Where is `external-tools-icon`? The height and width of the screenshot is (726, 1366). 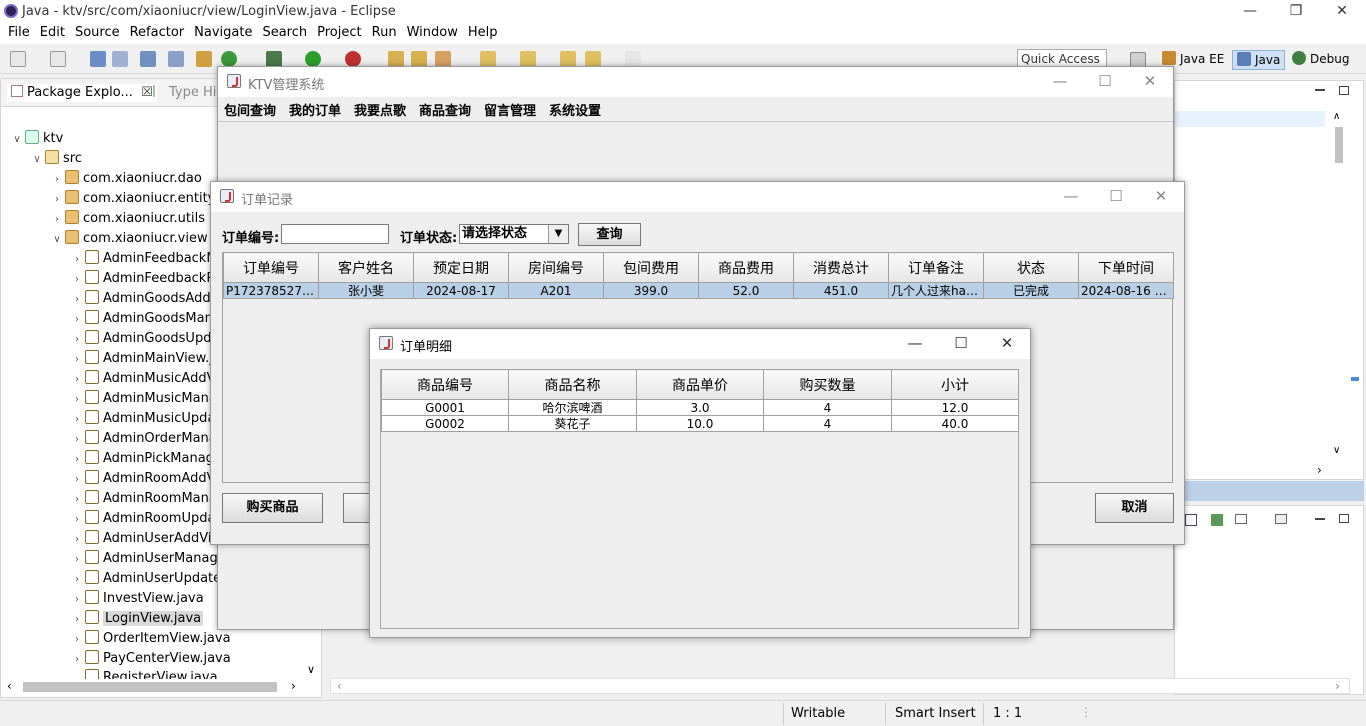
external-tools-icon is located at coordinates (353, 59).